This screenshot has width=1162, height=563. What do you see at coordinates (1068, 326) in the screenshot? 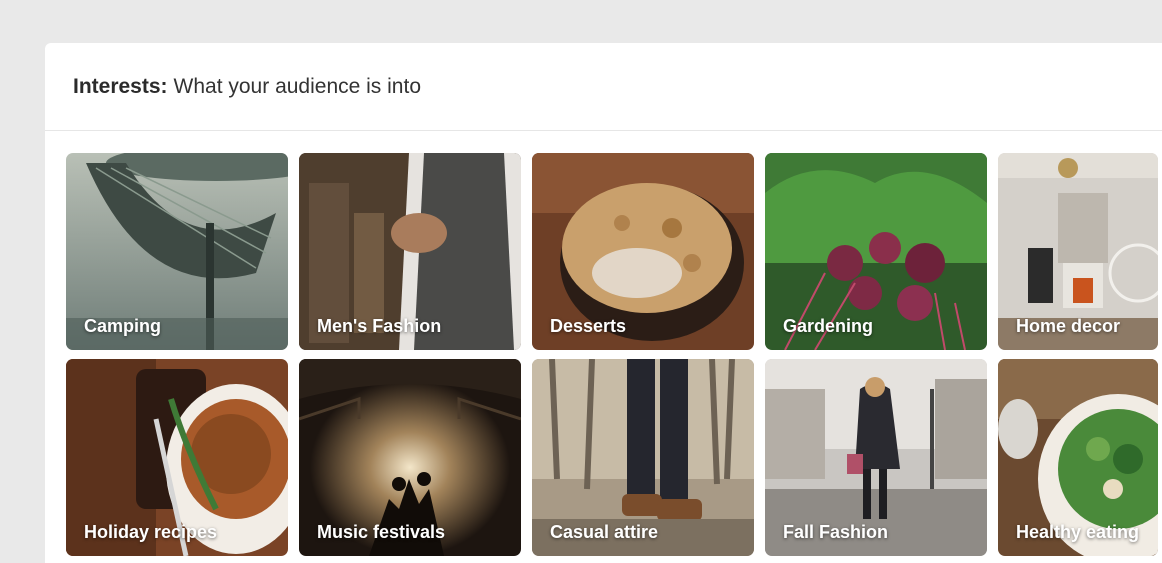
I see `interest-label: Home decor` at bounding box center [1068, 326].